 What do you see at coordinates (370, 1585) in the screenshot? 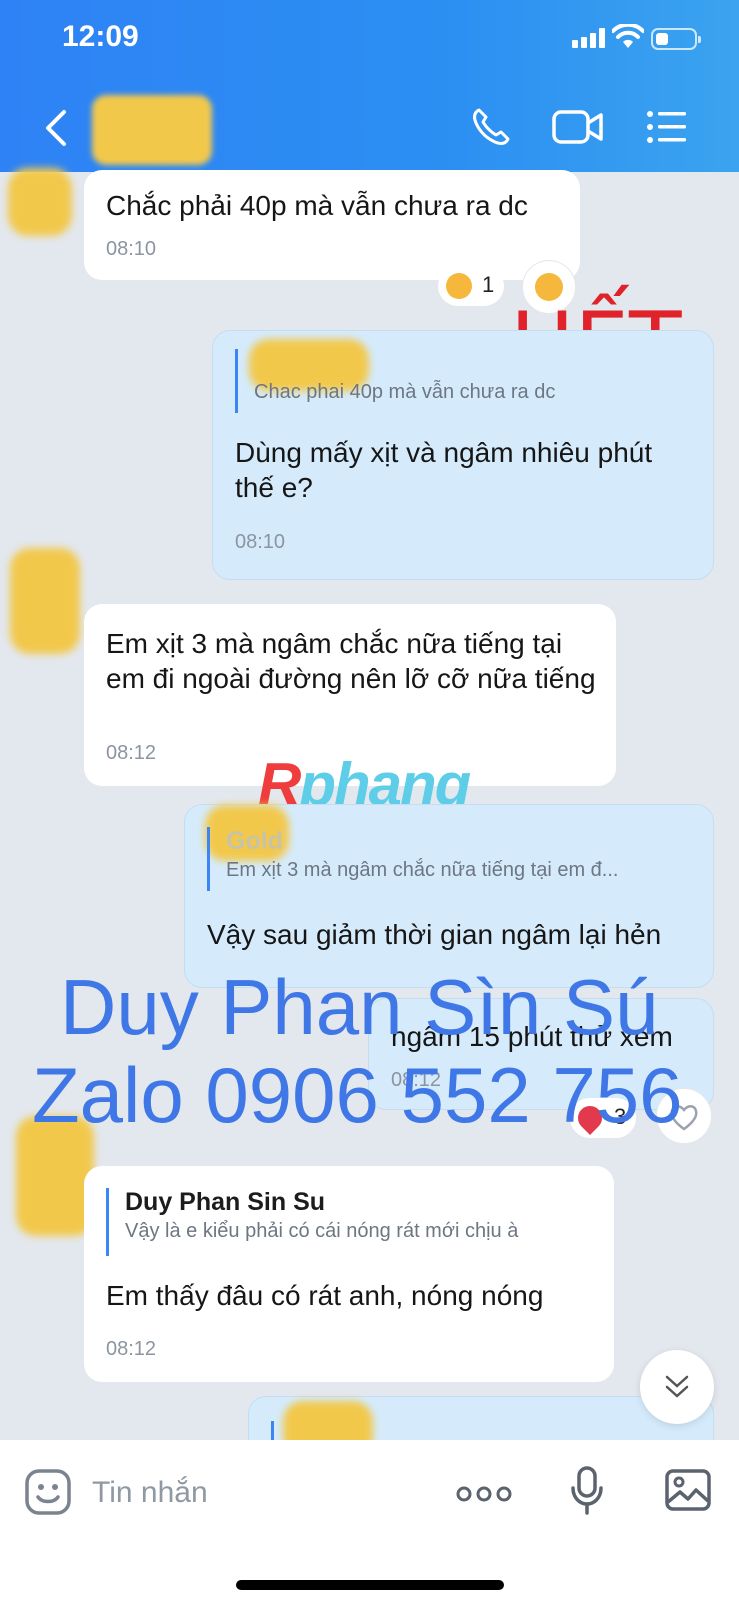
I see `home-indicator` at bounding box center [370, 1585].